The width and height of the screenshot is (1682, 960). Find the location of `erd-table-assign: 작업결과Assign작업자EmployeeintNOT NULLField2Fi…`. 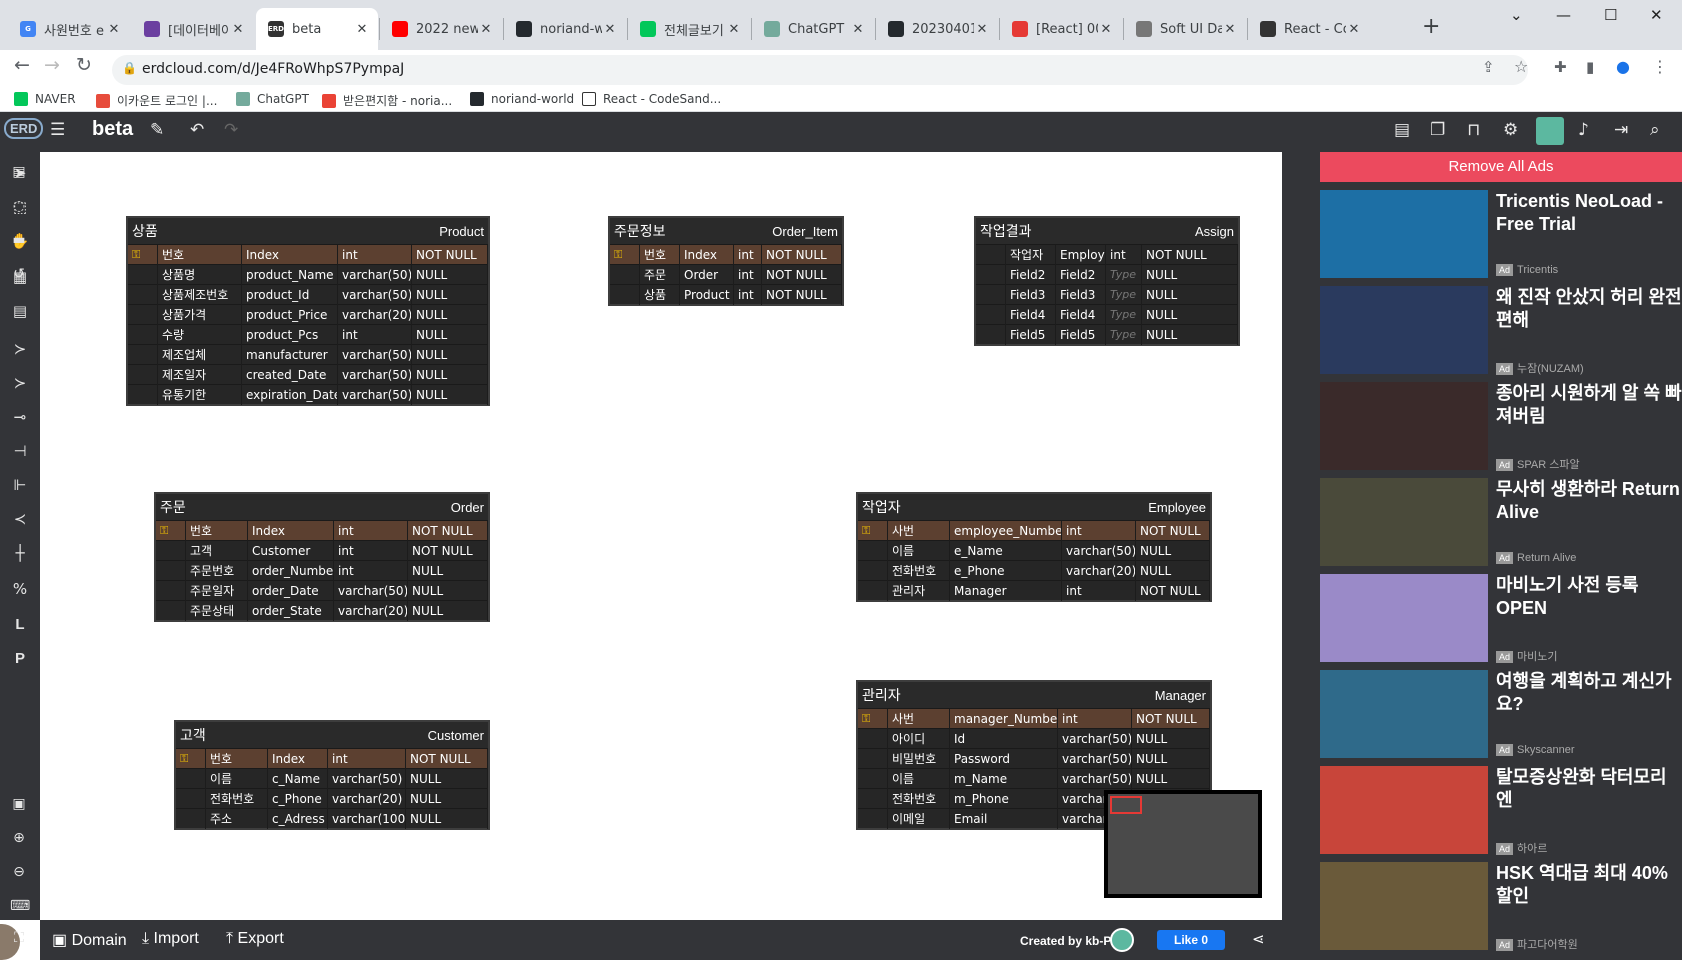

erd-table-assign: 작업결과Assign작업자EmployeeintNOT NULLField2Fi… is located at coordinates (1107, 281).